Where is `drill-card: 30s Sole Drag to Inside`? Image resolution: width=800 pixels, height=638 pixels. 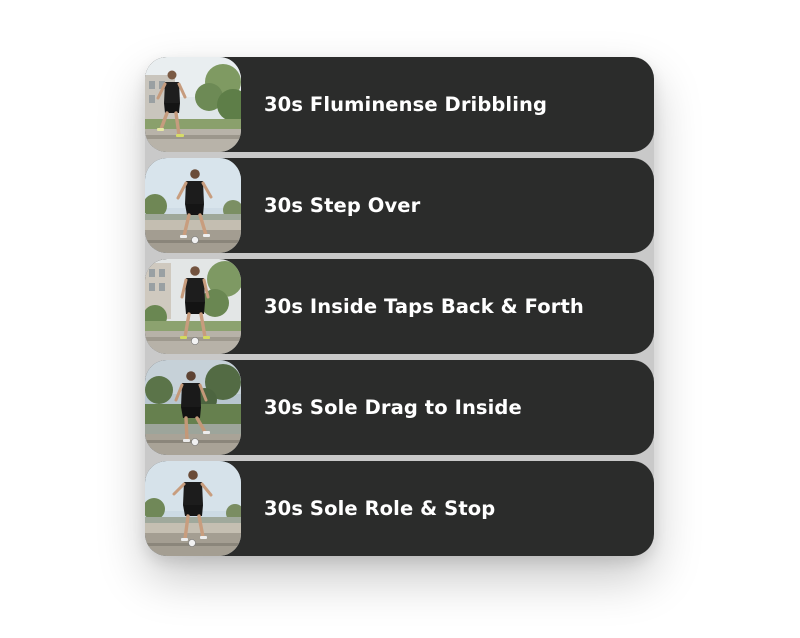 drill-card: 30s Sole Drag to Inside is located at coordinates (399, 407).